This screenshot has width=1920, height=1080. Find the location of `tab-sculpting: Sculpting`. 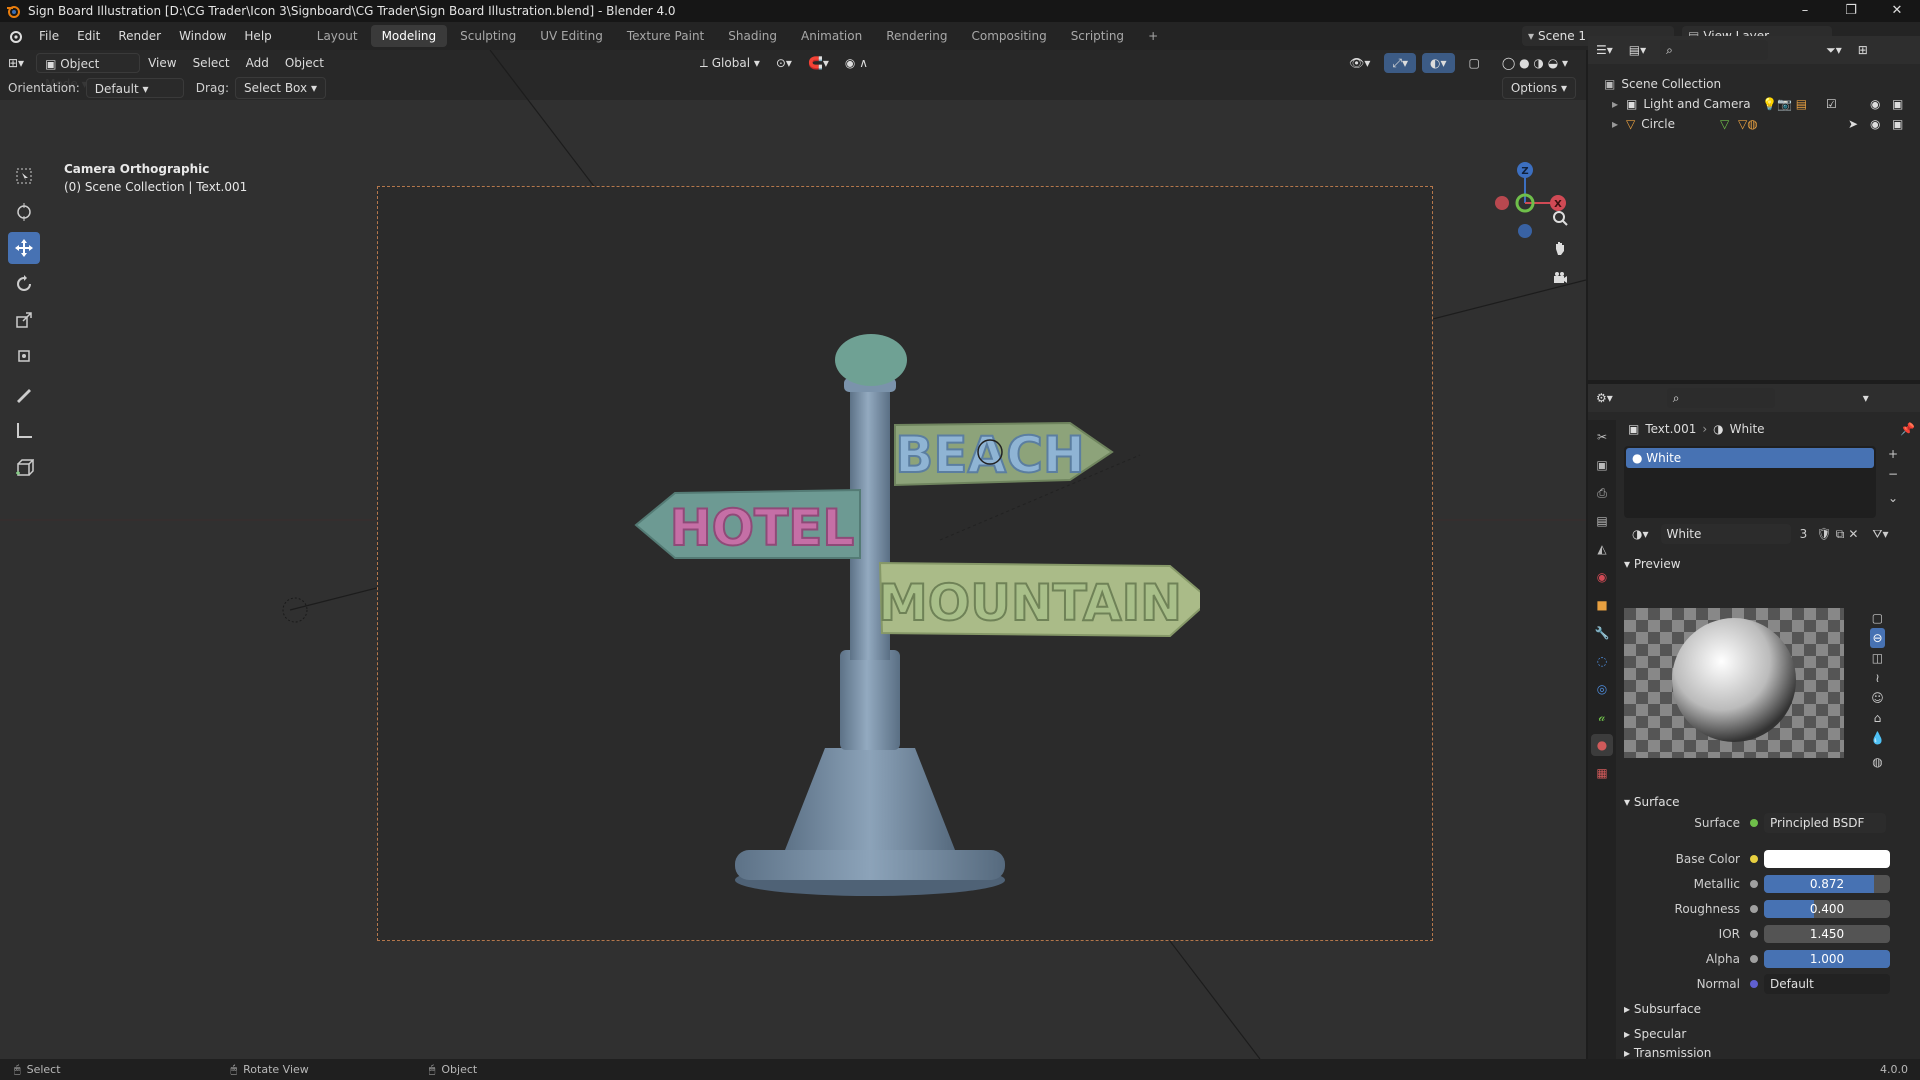

tab-sculpting: Sculpting is located at coordinates (488, 36).